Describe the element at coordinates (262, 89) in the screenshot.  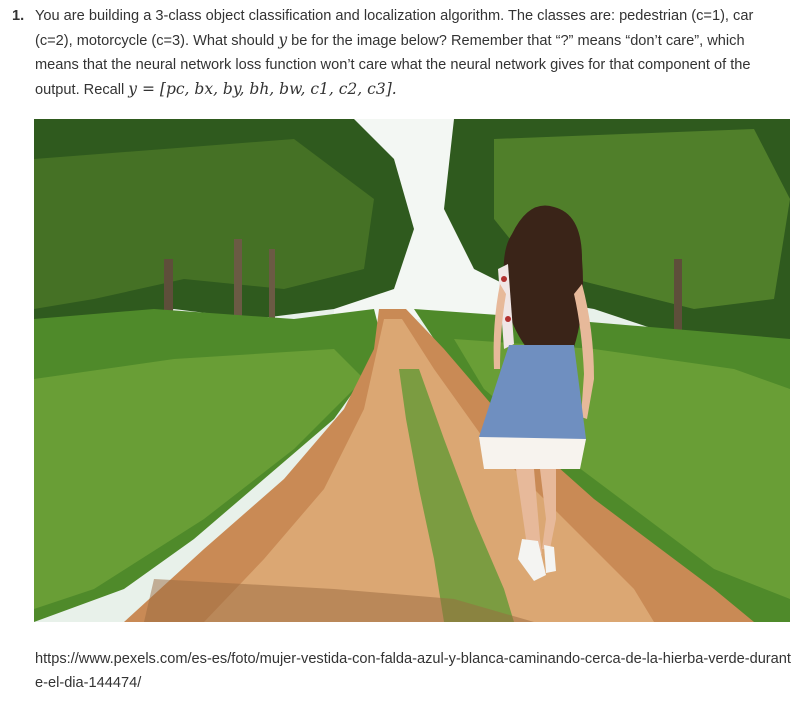
I see `recall-formula: y = [pc, bx, by, bh, bw, c1, c2, c3].` at that location.